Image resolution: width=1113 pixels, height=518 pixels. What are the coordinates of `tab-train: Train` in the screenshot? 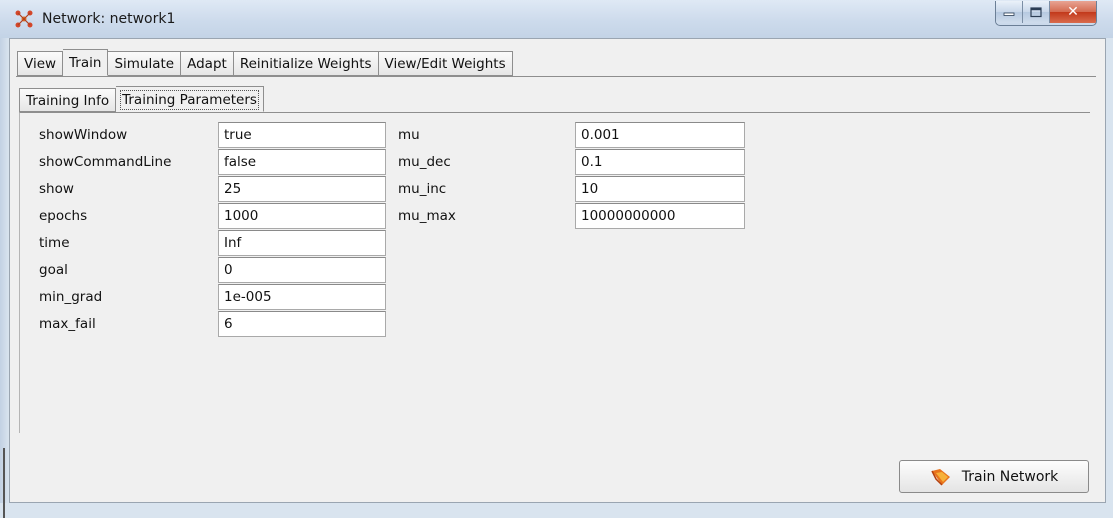 It's located at (86, 62).